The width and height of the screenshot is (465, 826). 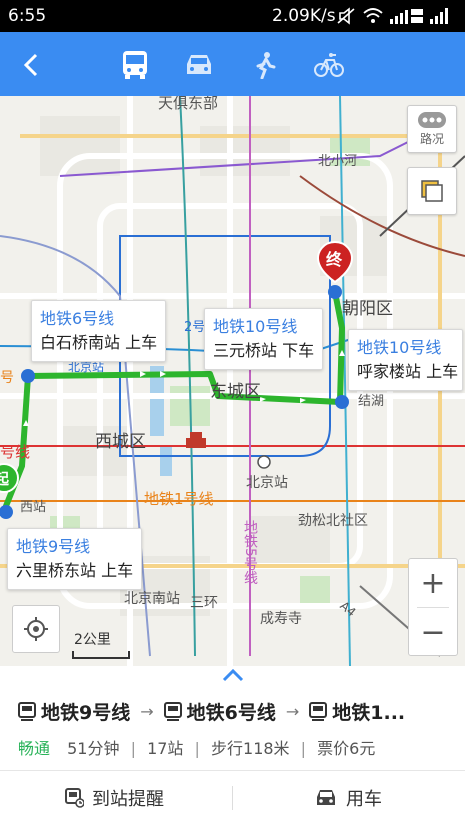 I want to click on map-label: 东城区, so click(x=235, y=392).